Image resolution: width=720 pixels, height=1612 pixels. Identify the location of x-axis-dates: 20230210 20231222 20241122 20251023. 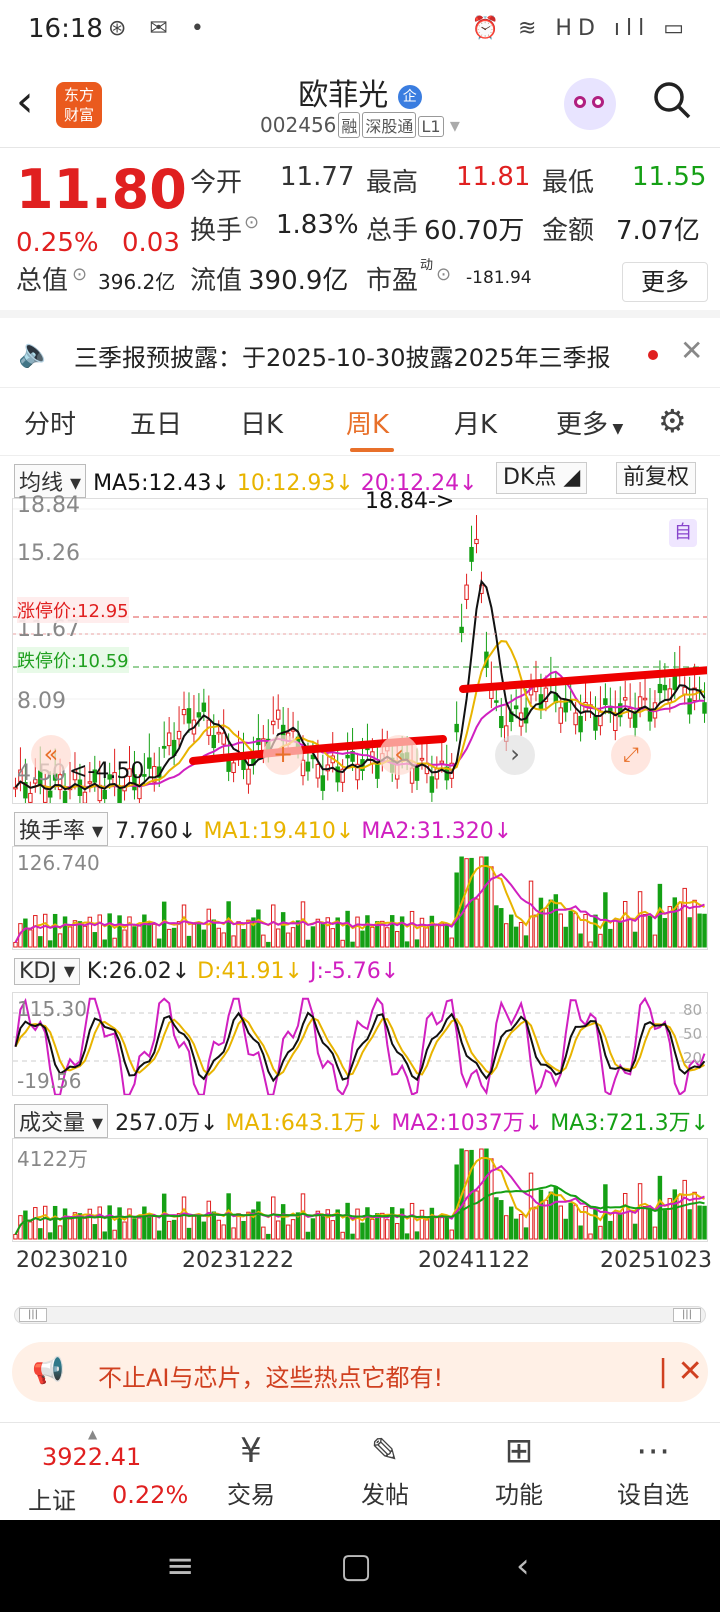
(360, 1265).